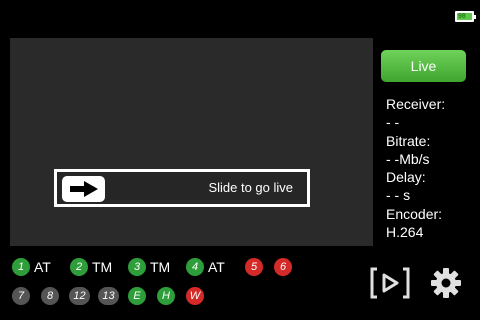 This screenshot has height=320, width=480. I want to click on arrow-right-icon, so click(84, 189).